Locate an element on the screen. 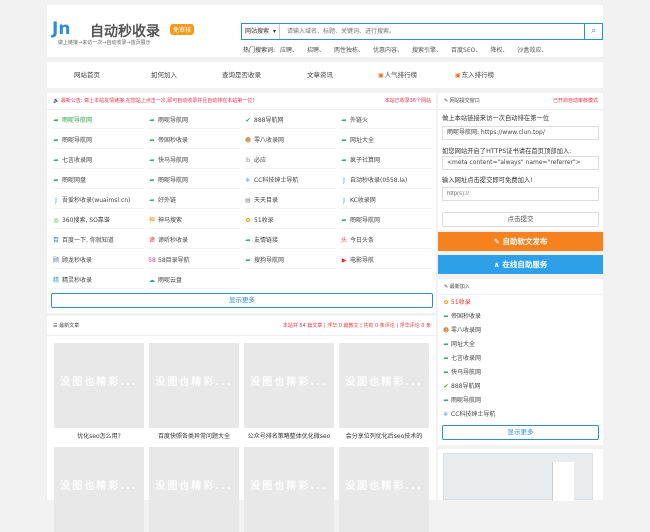 This screenshot has height=532, width=650. site-link: J 自动秒收录(0558.la) is located at coordinates (386, 180).